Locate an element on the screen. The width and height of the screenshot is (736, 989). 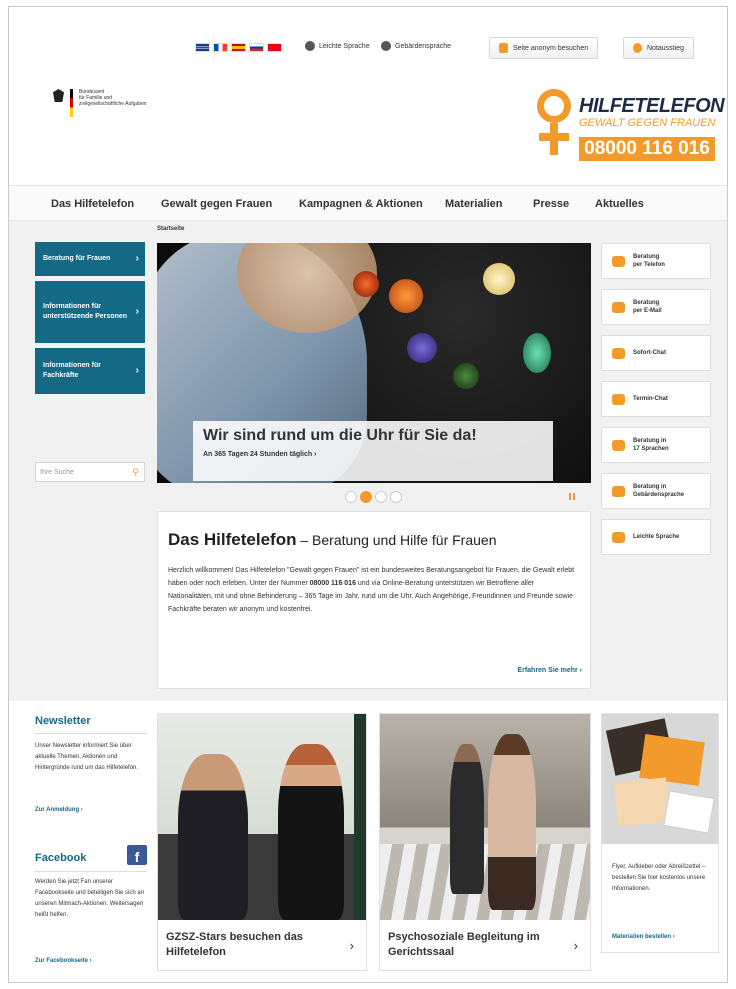
flyer is located at coordinates (642, 802).